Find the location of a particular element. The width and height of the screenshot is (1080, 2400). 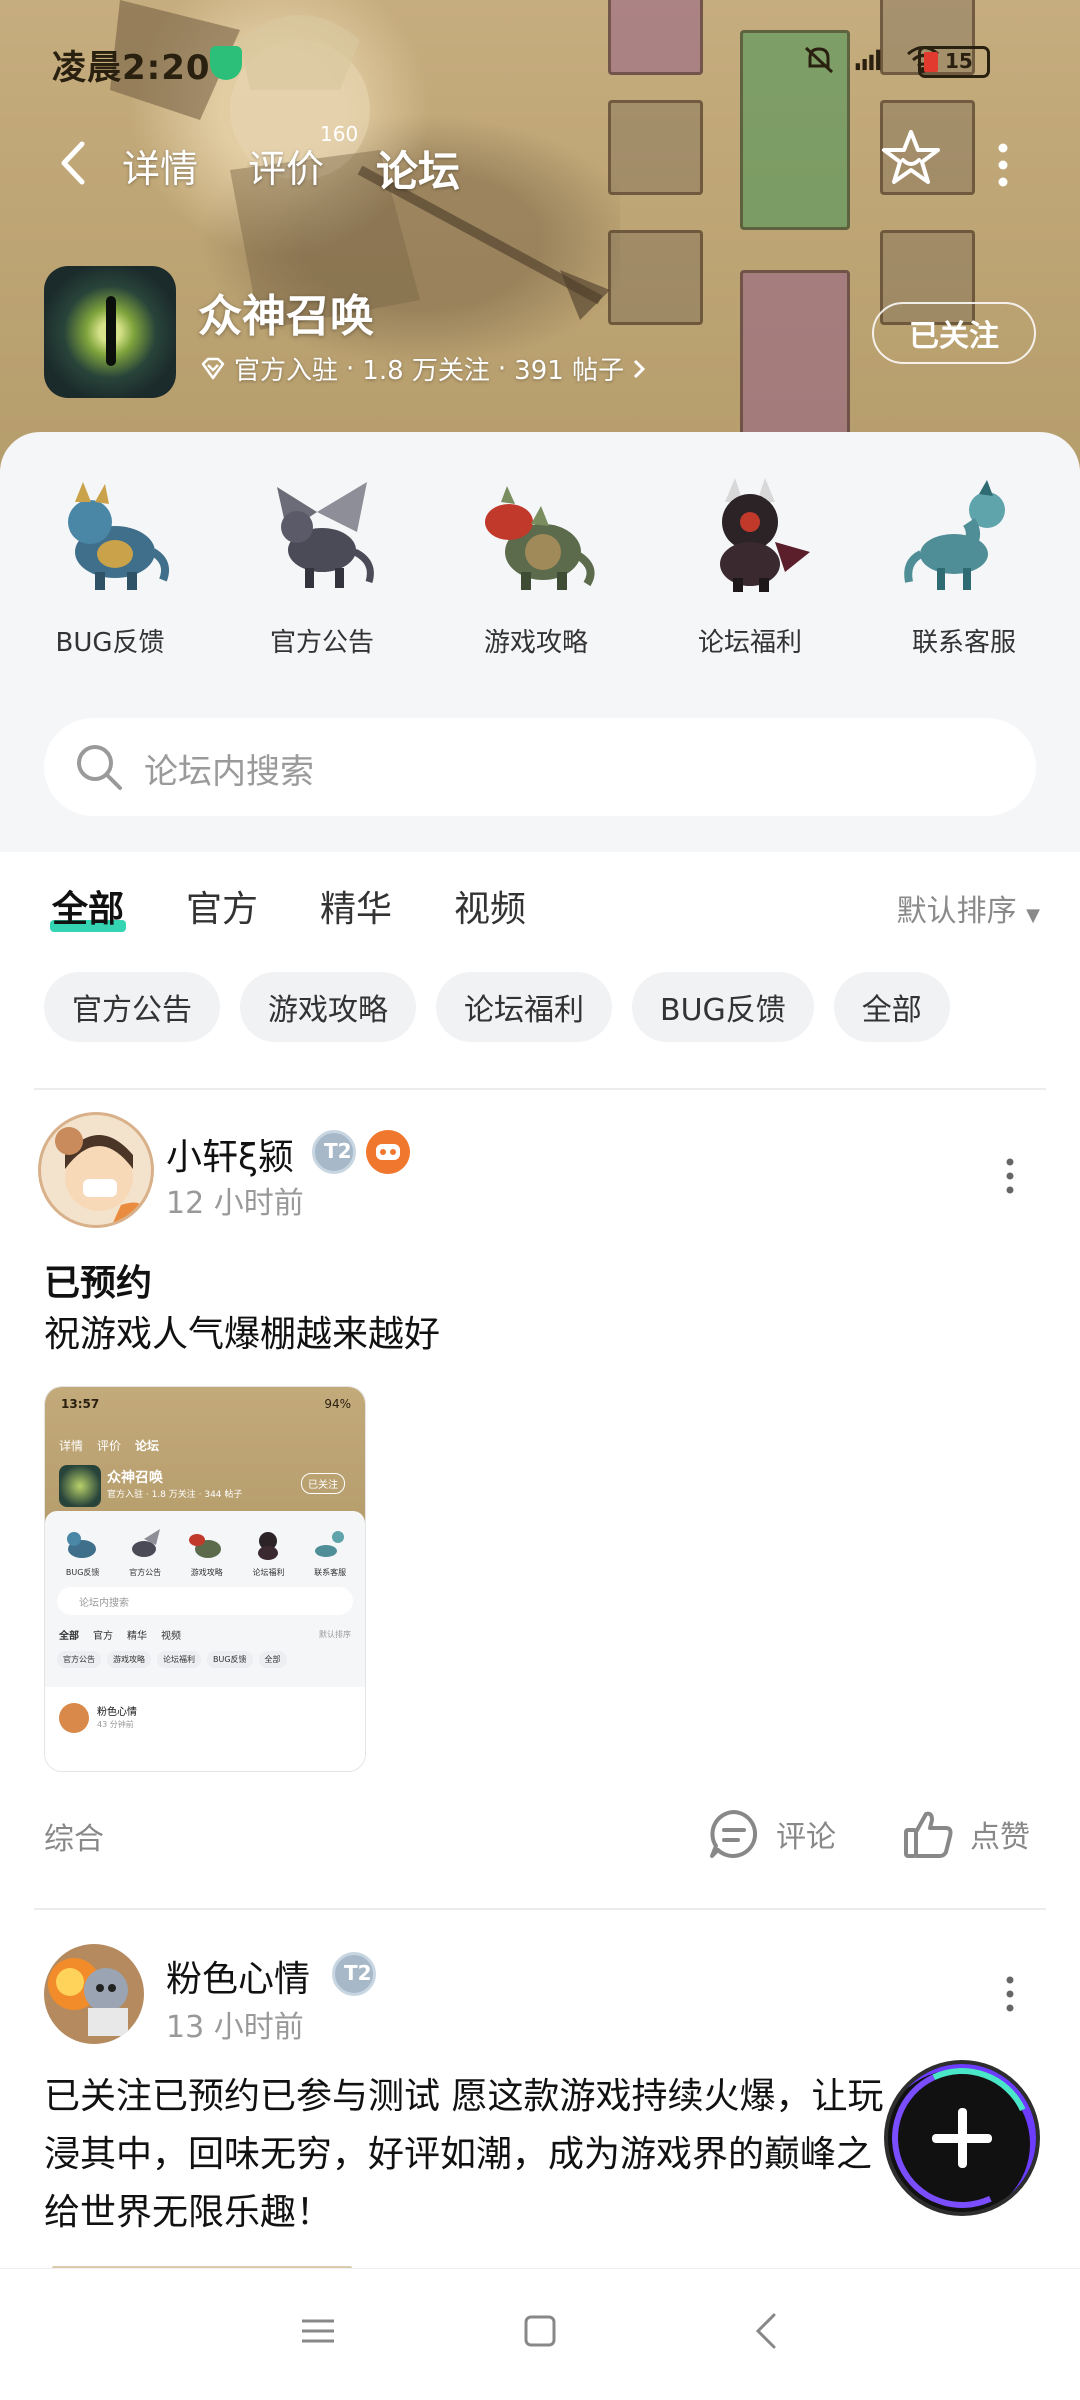

sort-dropdown: 默认排序 ▼ is located at coordinates (968, 908).